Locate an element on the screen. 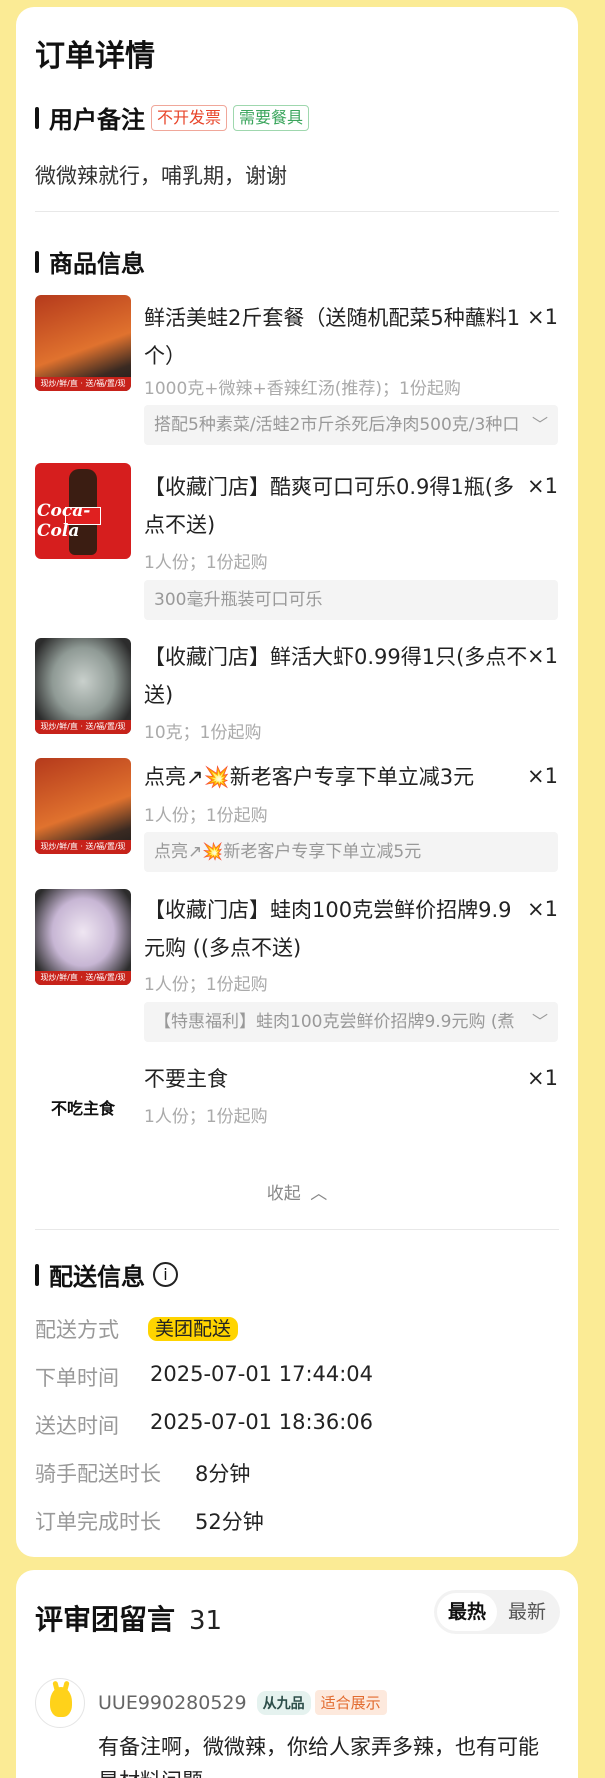 Image resolution: width=605 pixels, height=1778 pixels. need-utensils-tag: 需要餐具 is located at coordinates (271, 117).